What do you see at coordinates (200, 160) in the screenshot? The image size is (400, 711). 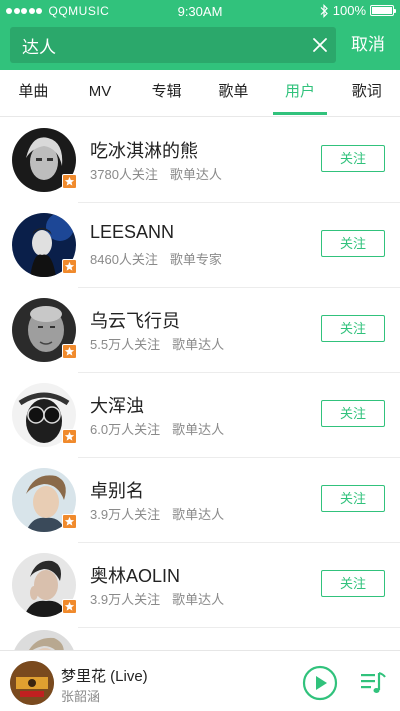 I see `list-item: 吃冰淇淋的熊 3780人关注 歌单达人 关注` at bounding box center [200, 160].